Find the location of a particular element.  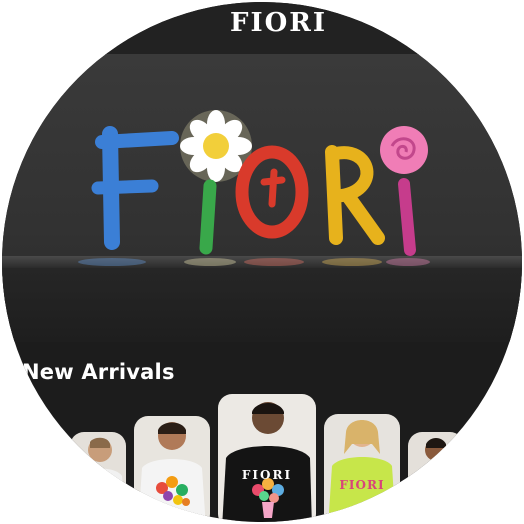

product-card-4: FIORI is located at coordinates (362, 468).